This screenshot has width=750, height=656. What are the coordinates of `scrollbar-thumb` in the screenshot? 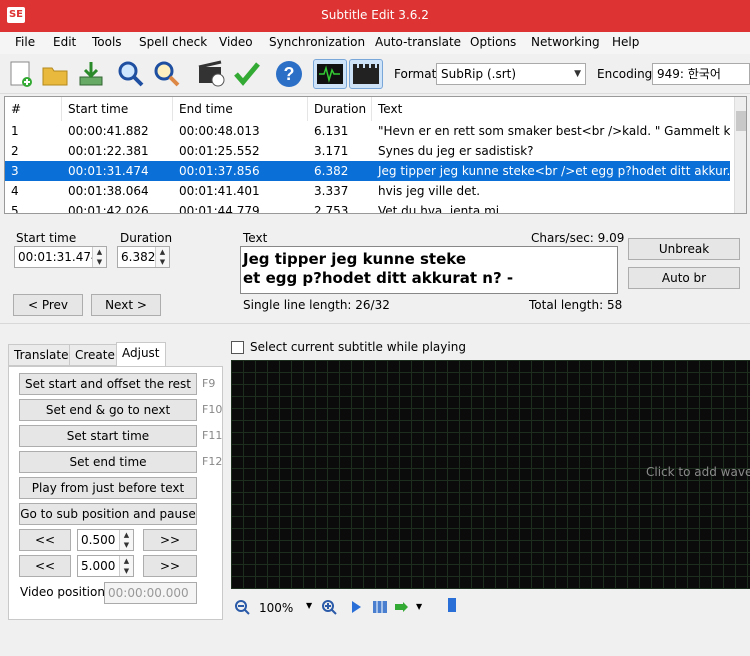 It's located at (741, 121).